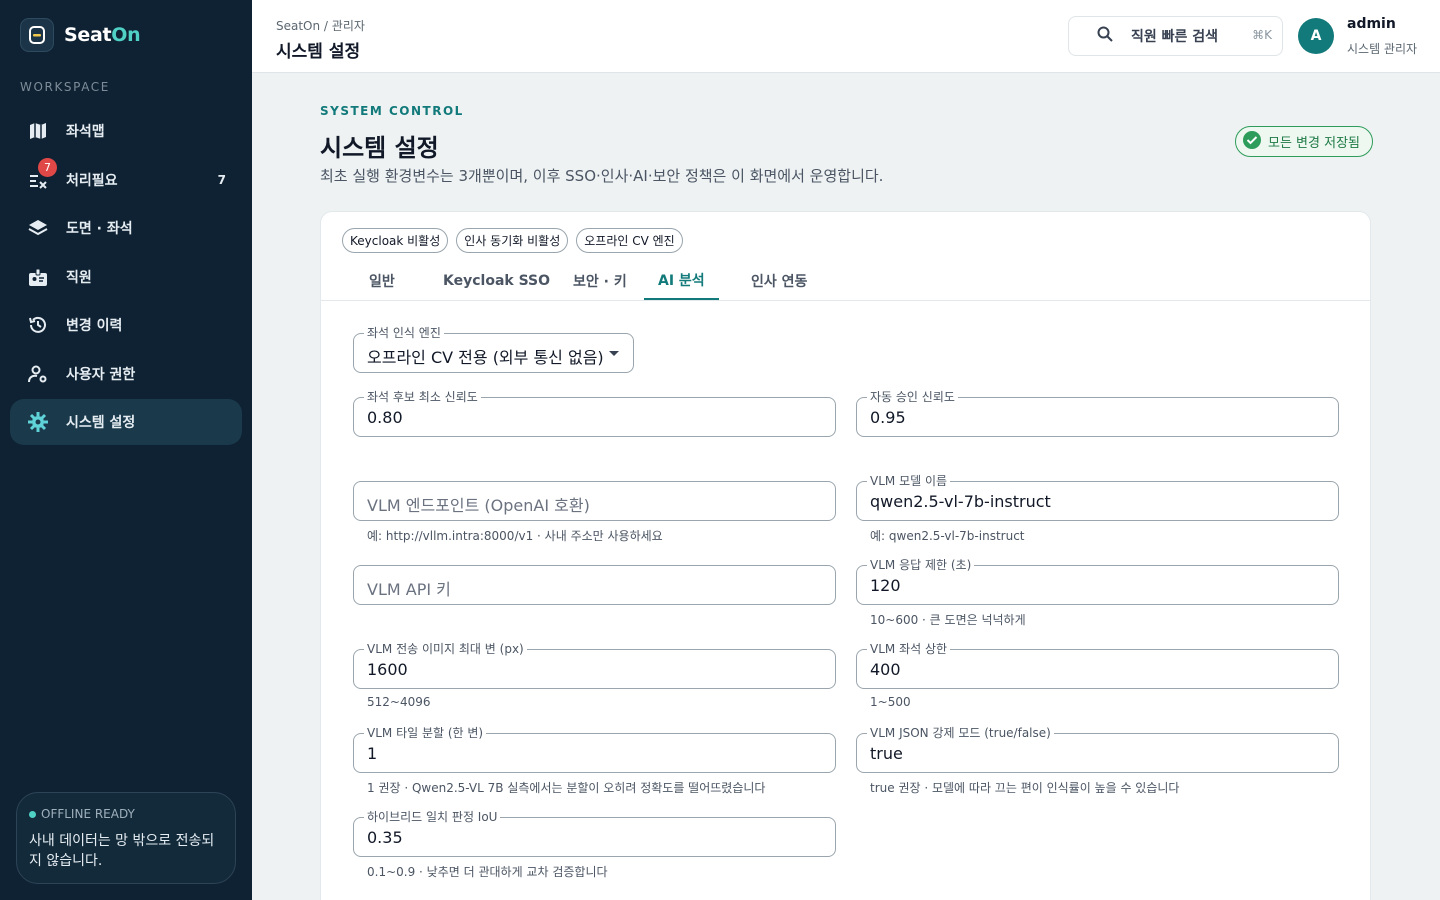  Describe the element at coordinates (1316, 36) in the screenshot. I see `avatar: A` at that location.